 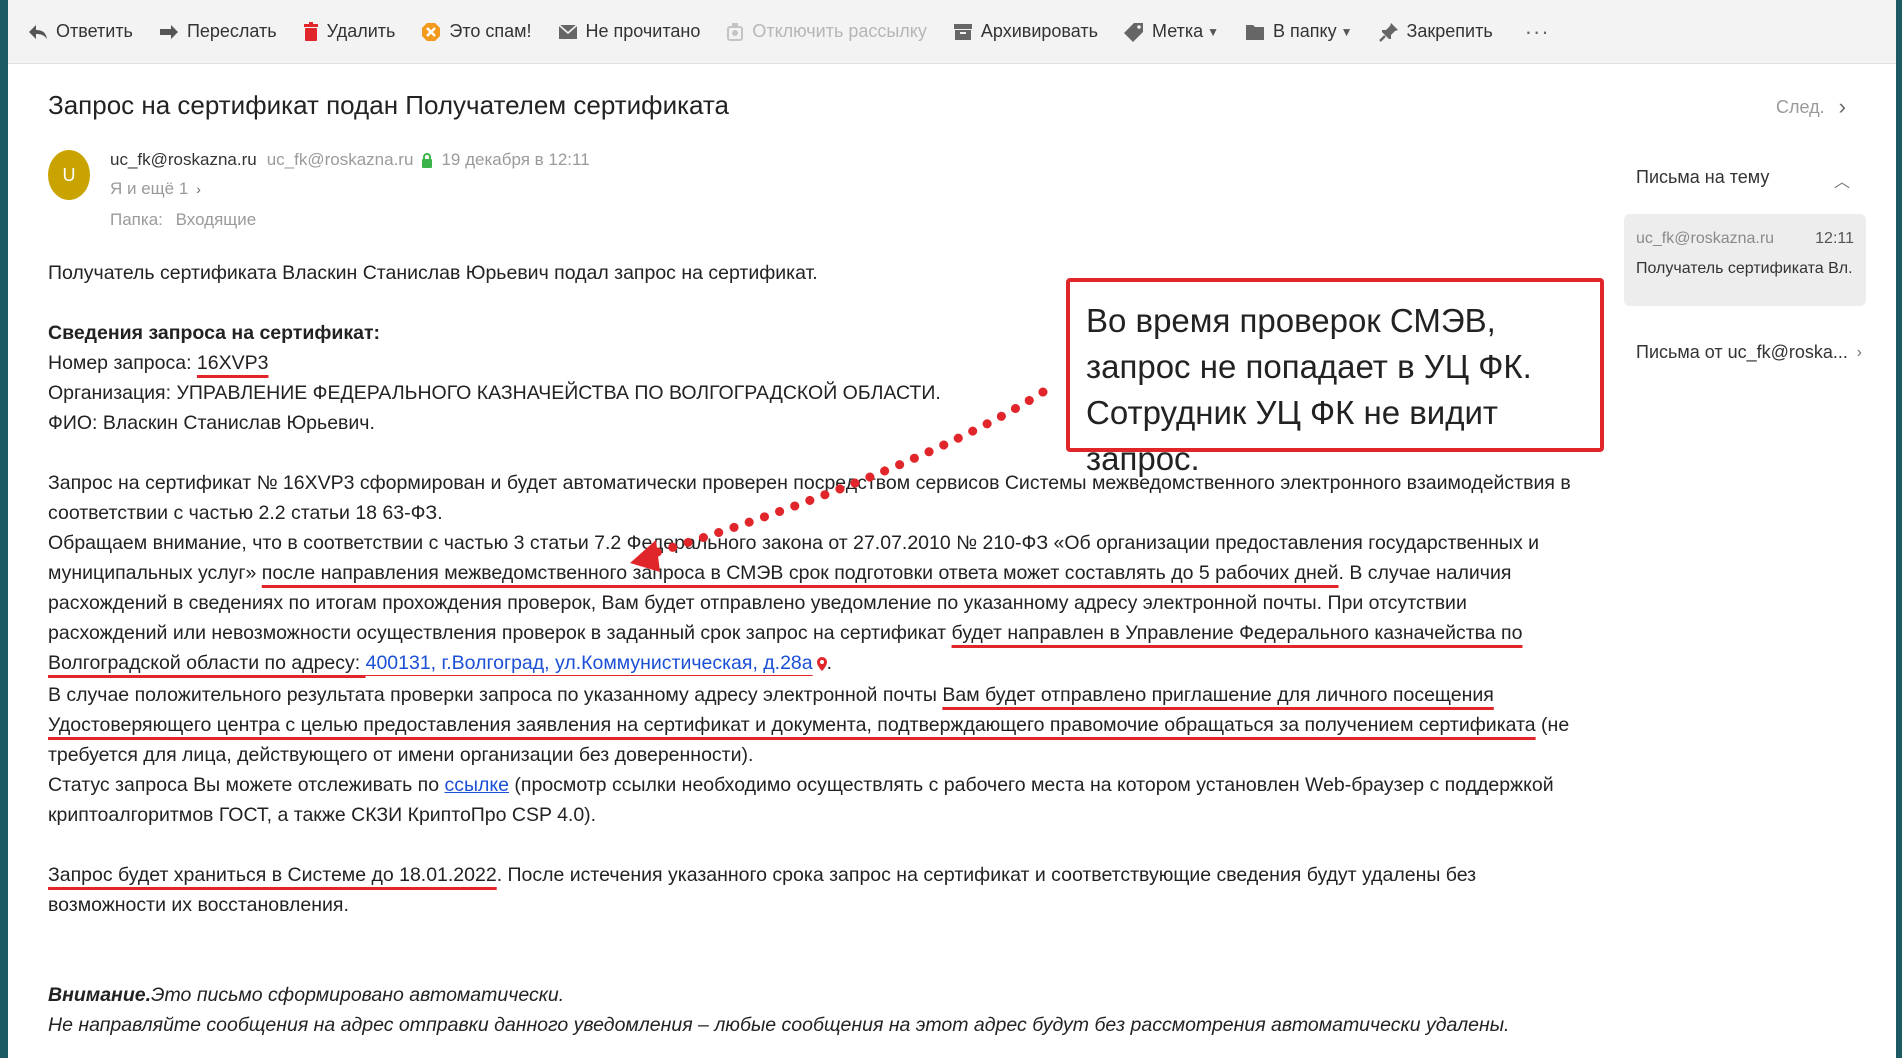 I want to click on emails-from-sender-link: Письма от uc_fk@roska... ›, so click(x=1749, y=352).